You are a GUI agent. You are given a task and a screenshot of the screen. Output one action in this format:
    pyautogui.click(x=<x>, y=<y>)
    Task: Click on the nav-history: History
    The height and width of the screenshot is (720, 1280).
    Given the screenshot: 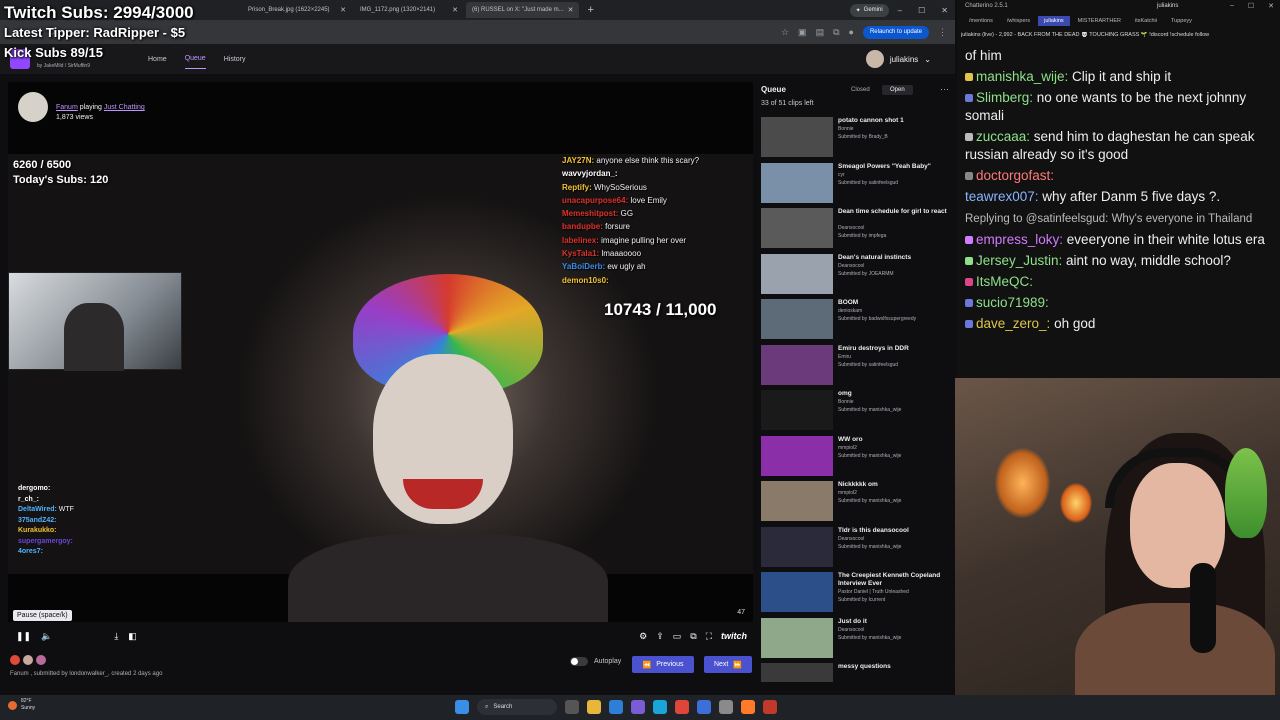 What is the action you would take?
    pyautogui.click(x=235, y=59)
    